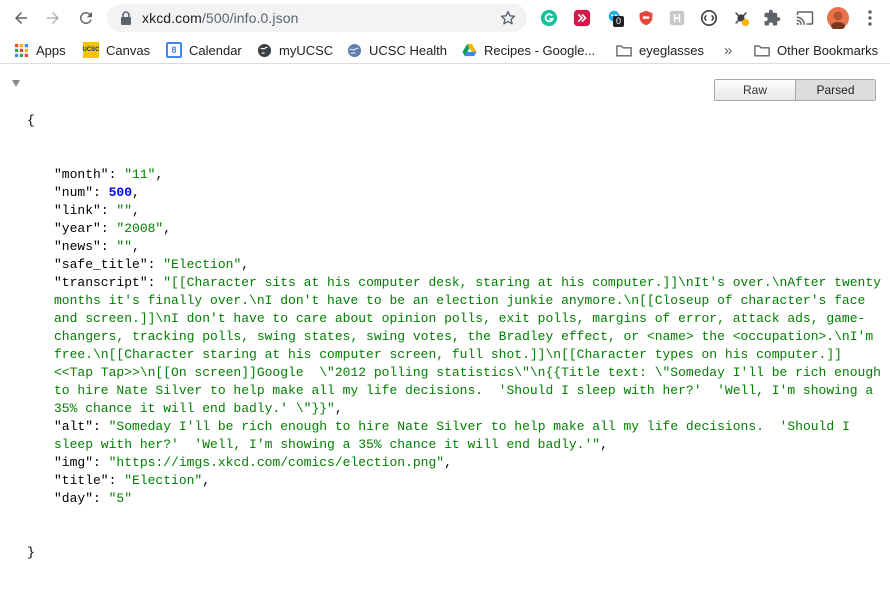 The image size is (890, 598). I want to click on json-key: "transcript", so click(101, 282).